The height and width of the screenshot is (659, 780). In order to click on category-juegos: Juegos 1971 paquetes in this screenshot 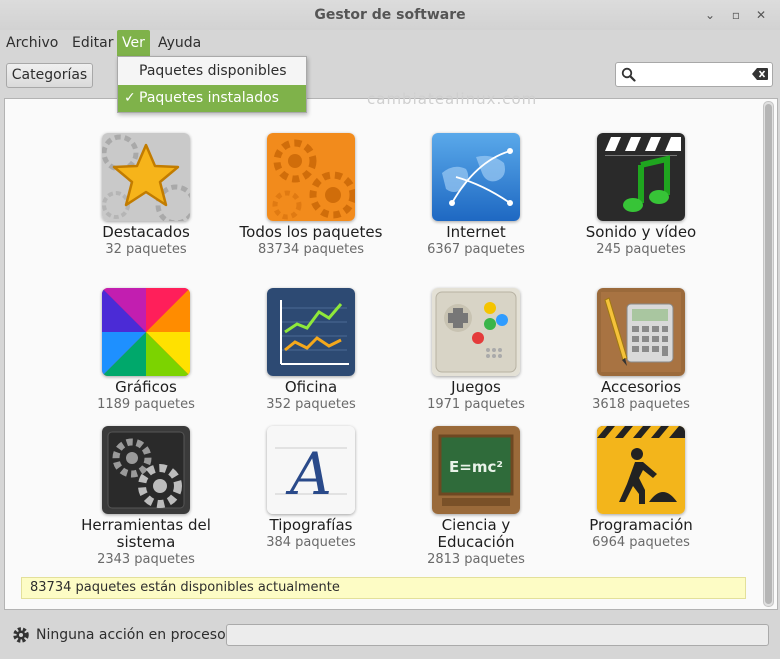, I will do `click(476, 350)`.